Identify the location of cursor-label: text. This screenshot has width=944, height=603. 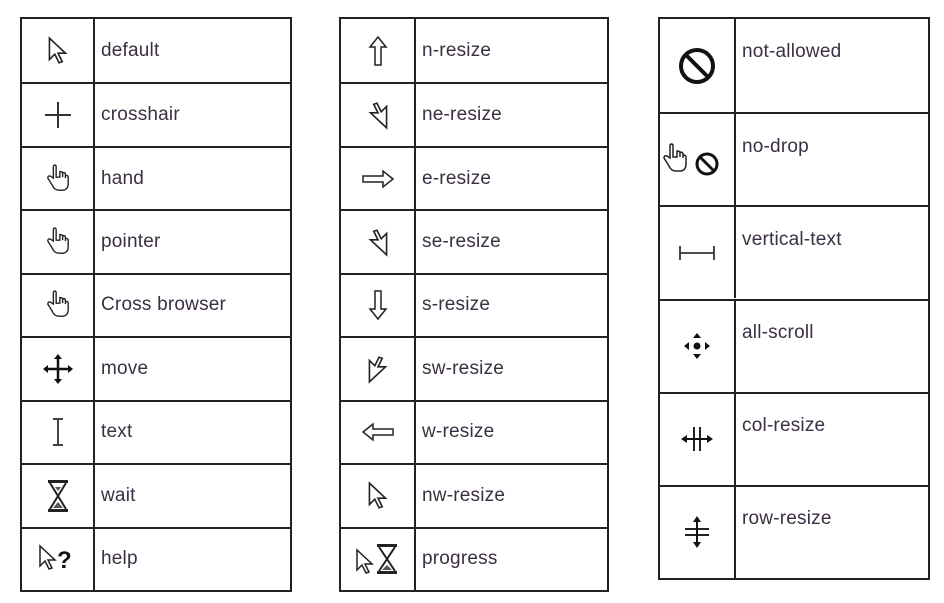
(117, 432).